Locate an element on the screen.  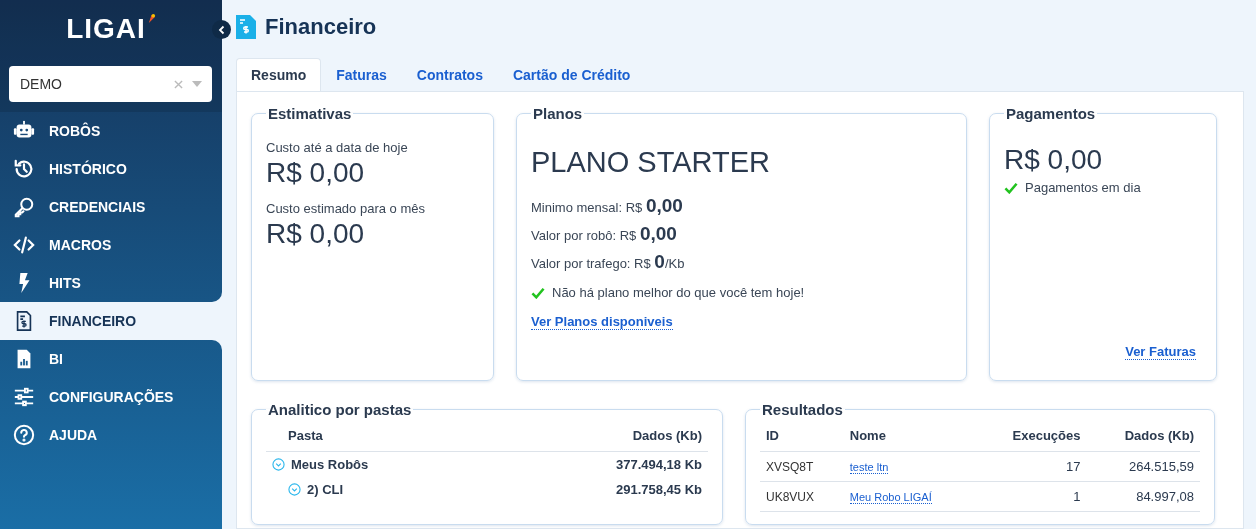
table-cell: 377.494,18 Kb is located at coordinates (603, 464).